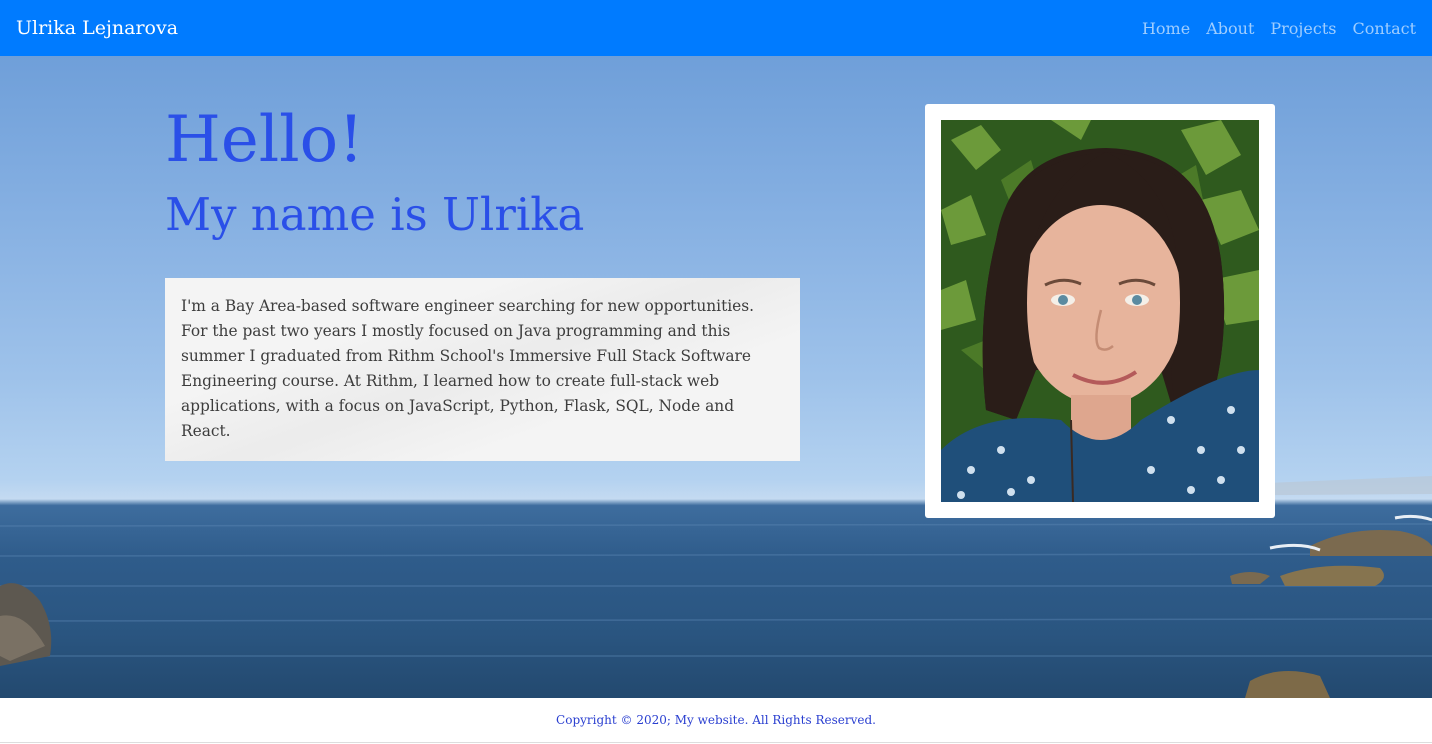  I want to click on hero-subtitle: My name is Ulrika, so click(375, 214).